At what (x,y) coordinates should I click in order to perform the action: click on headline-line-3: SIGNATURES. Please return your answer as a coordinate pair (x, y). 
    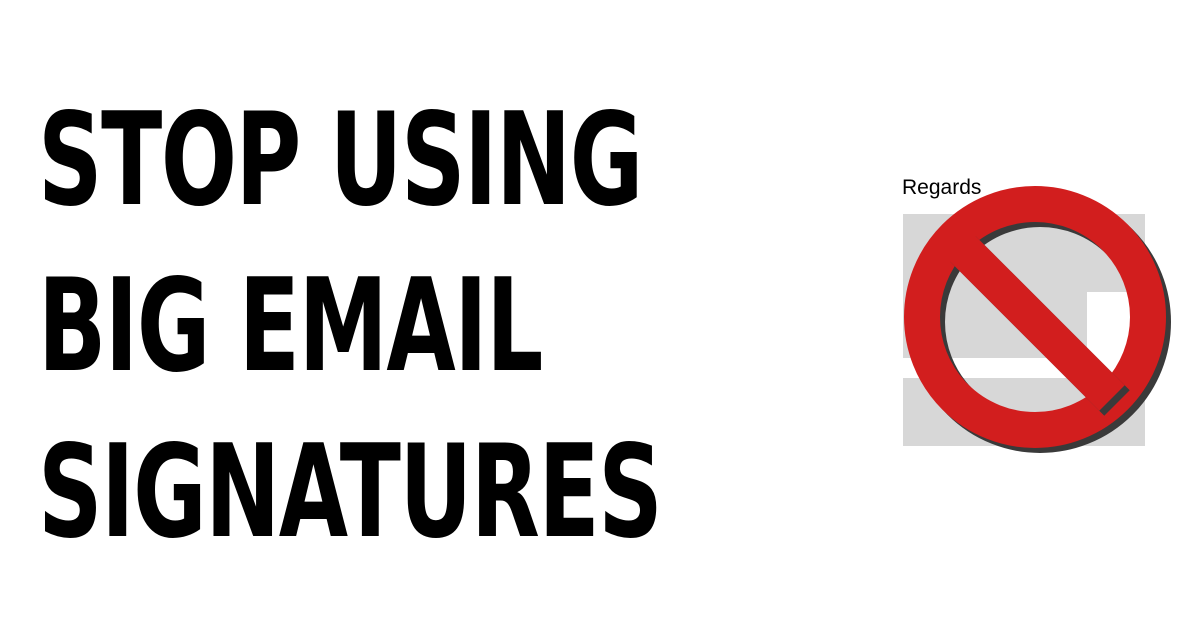
    Looking at the image, I should click on (350, 492).